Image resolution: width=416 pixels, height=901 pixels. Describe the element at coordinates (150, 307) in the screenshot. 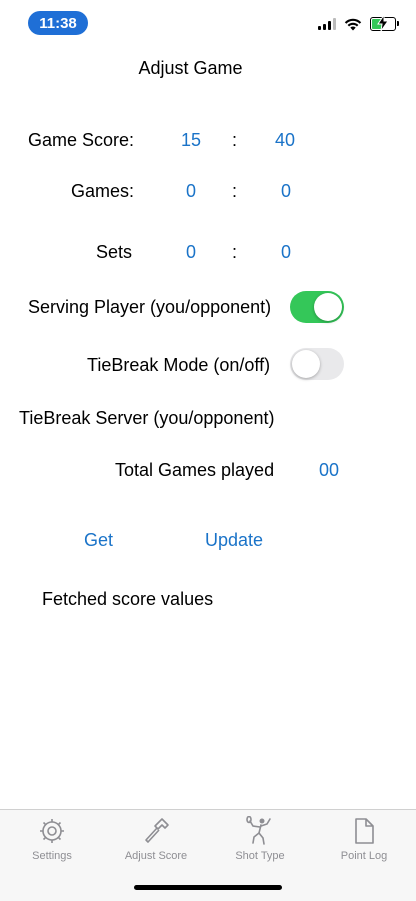

I see `serving-player-label: Serving Player (you/opponent)` at that location.